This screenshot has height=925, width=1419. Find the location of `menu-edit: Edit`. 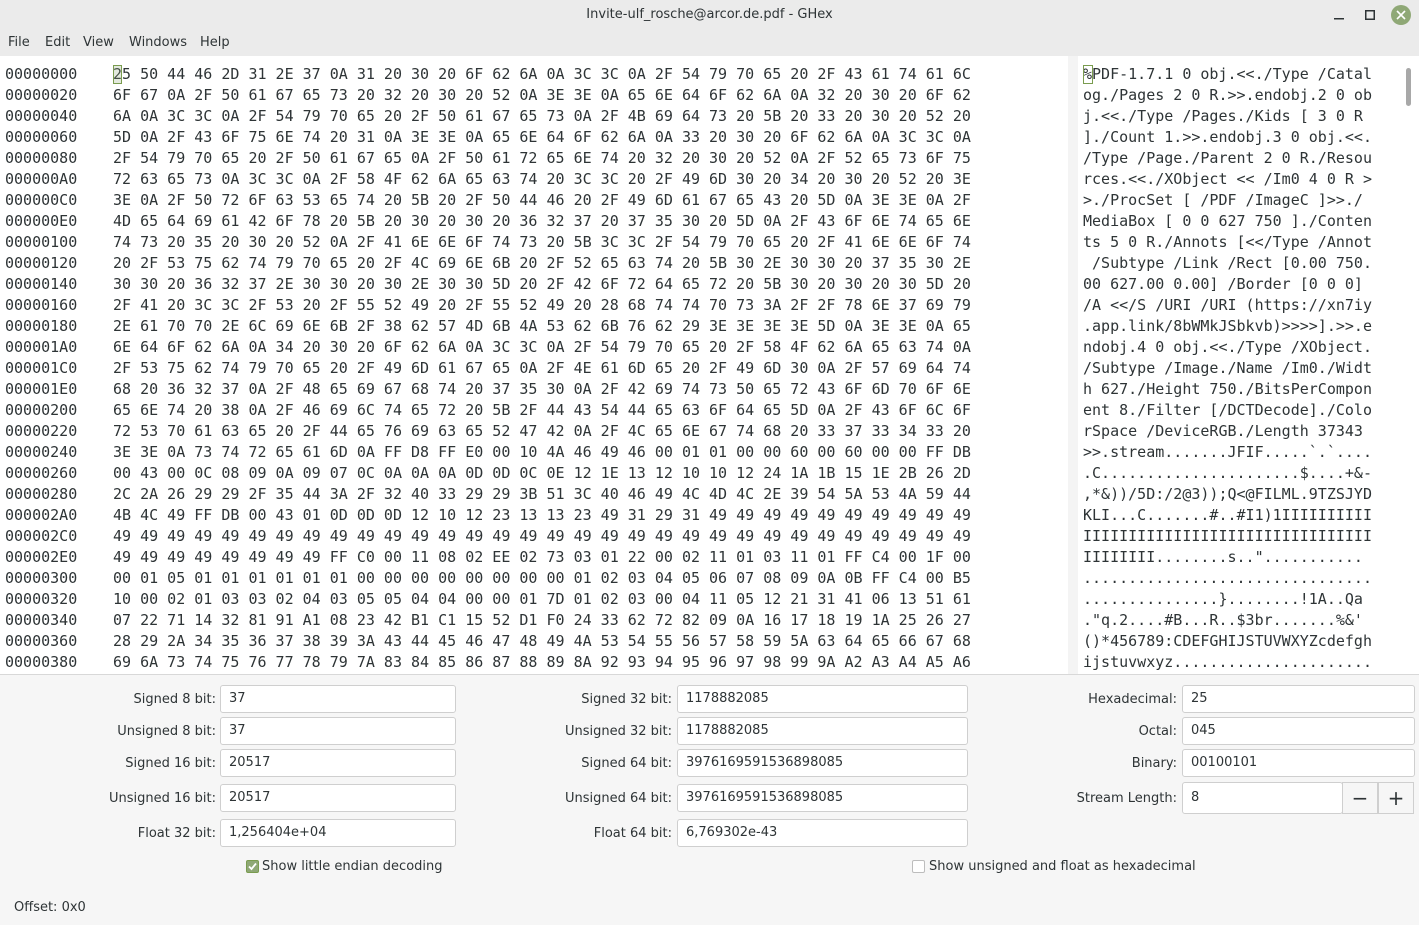

menu-edit: Edit is located at coordinates (57, 42).